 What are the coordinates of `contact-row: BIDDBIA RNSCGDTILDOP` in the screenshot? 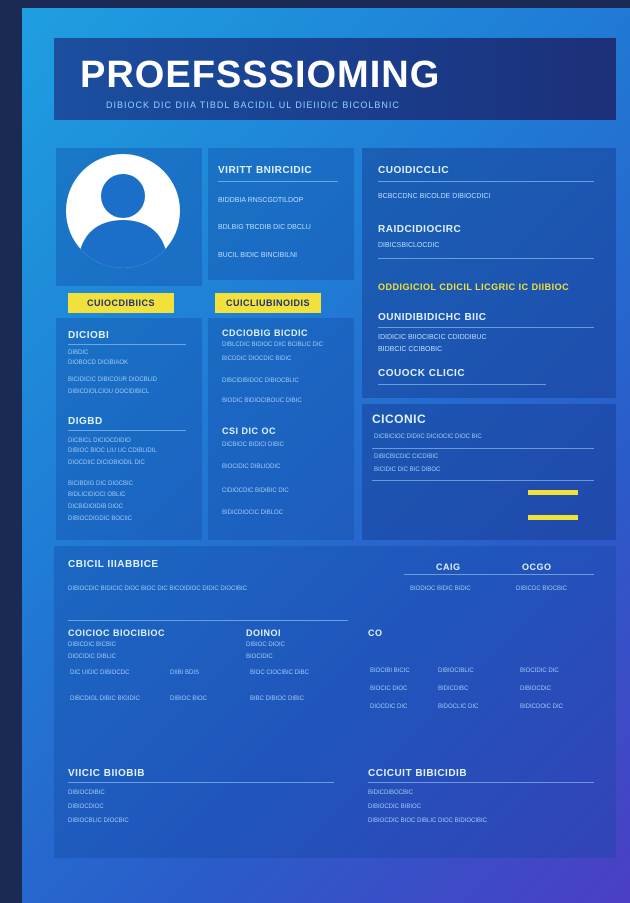 It's located at (261, 200).